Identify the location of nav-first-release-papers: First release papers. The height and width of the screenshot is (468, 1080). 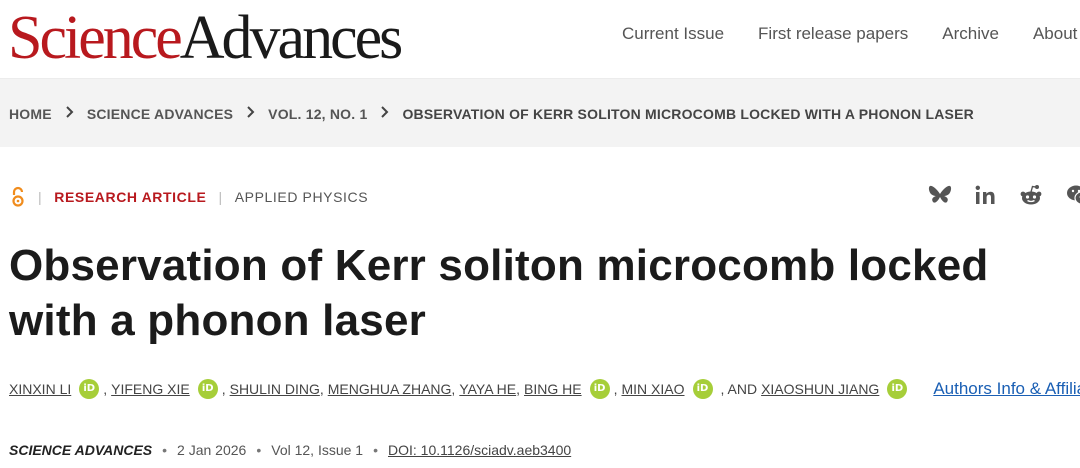
(833, 34).